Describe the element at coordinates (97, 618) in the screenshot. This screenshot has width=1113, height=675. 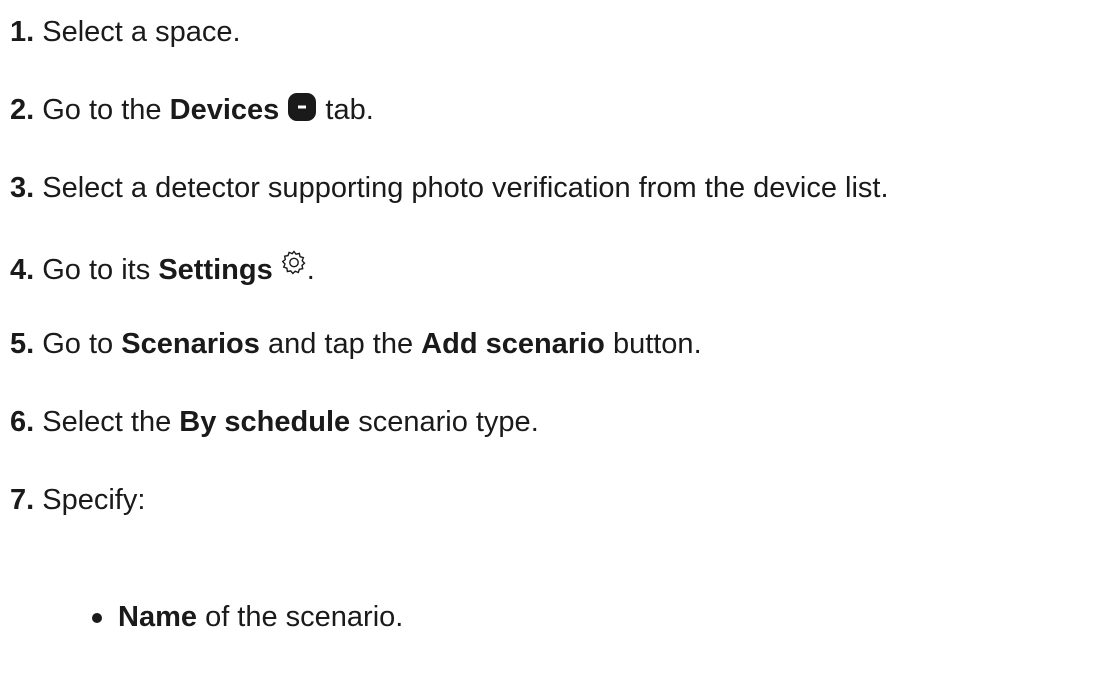
I see `bullet-dot` at that location.